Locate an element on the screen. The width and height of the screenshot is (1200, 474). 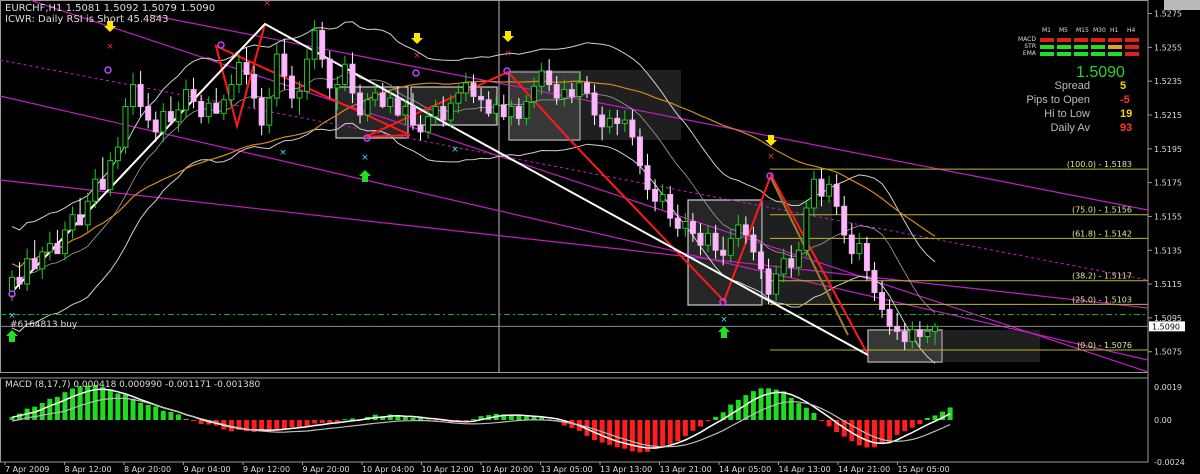
timeframe-header: H4 is located at coordinates (1131, 30).